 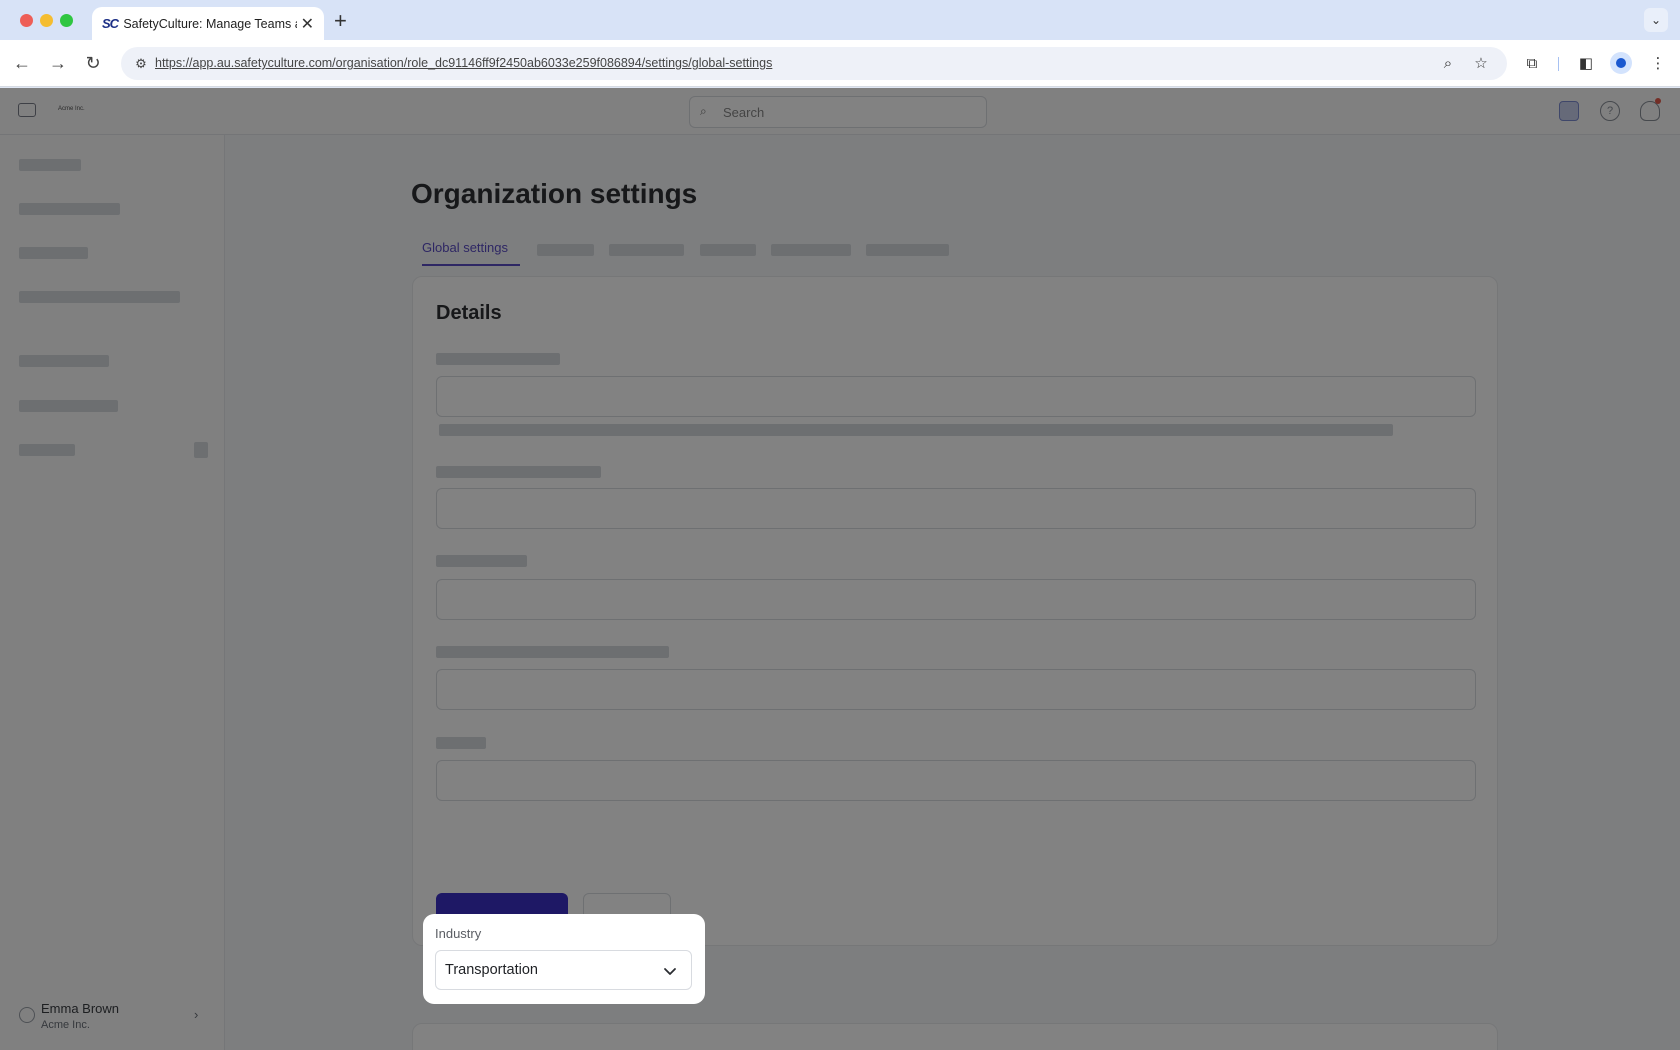 What do you see at coordinates (670, 971) in the screenshot?
I see `chevron-down-icon` at bounding box center [670, 971].